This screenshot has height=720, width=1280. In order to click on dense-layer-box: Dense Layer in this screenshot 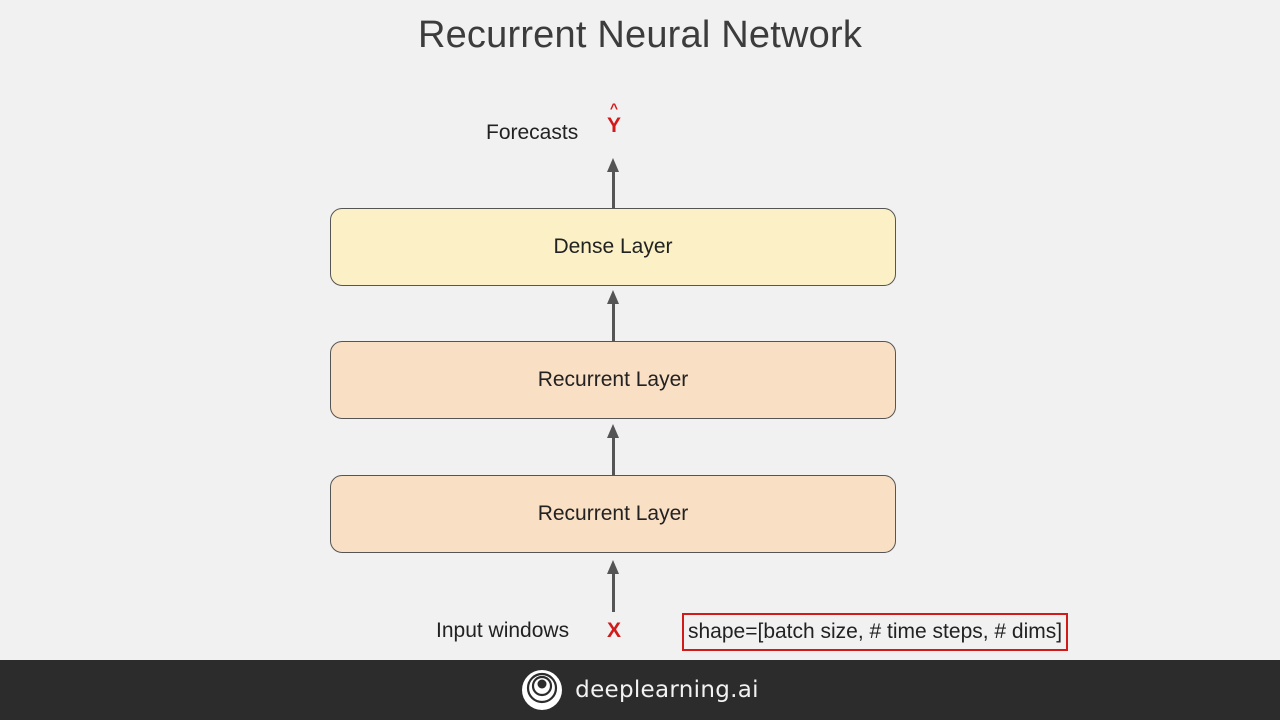, I will do `click(613, 247)`.